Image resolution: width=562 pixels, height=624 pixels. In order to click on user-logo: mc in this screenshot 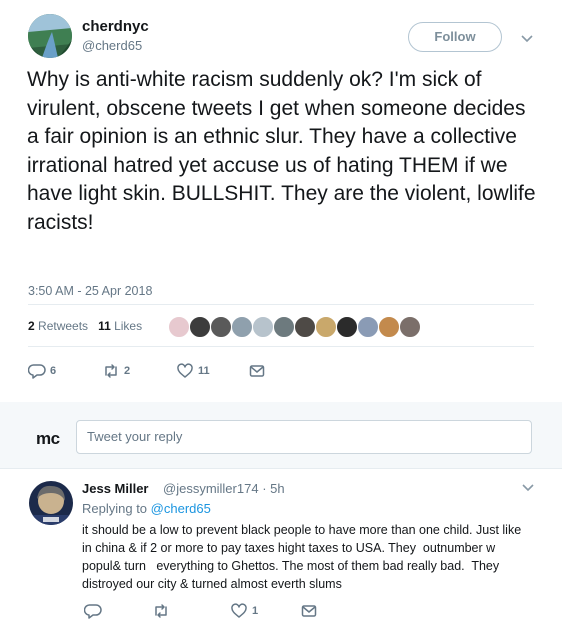, I will do `click(48, 439)`.